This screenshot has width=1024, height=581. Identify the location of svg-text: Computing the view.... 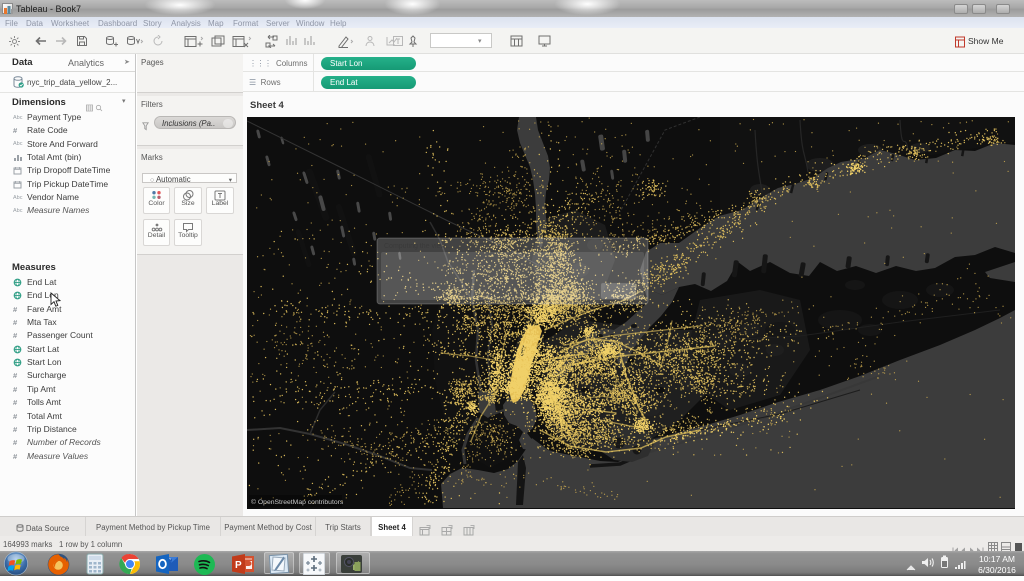
(417, 246).